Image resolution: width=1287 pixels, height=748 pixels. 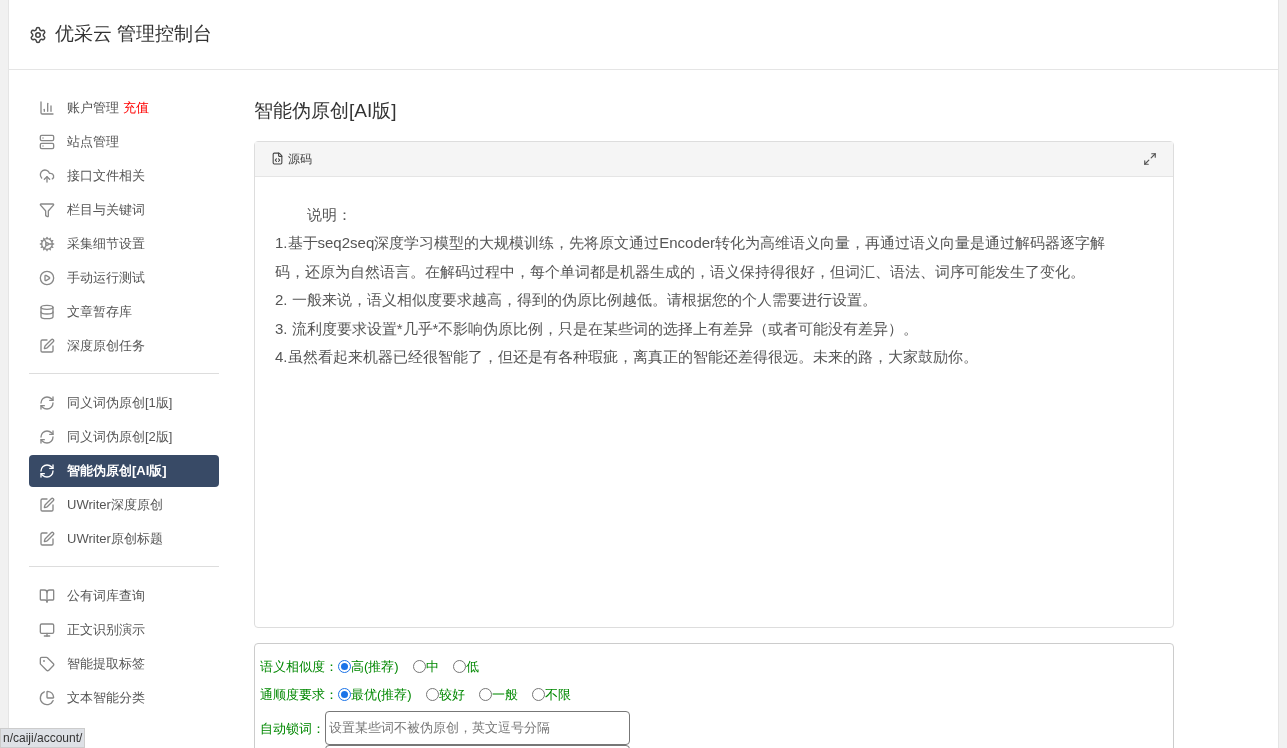 I want to click on filter-icon, so click(x=47, y=210).